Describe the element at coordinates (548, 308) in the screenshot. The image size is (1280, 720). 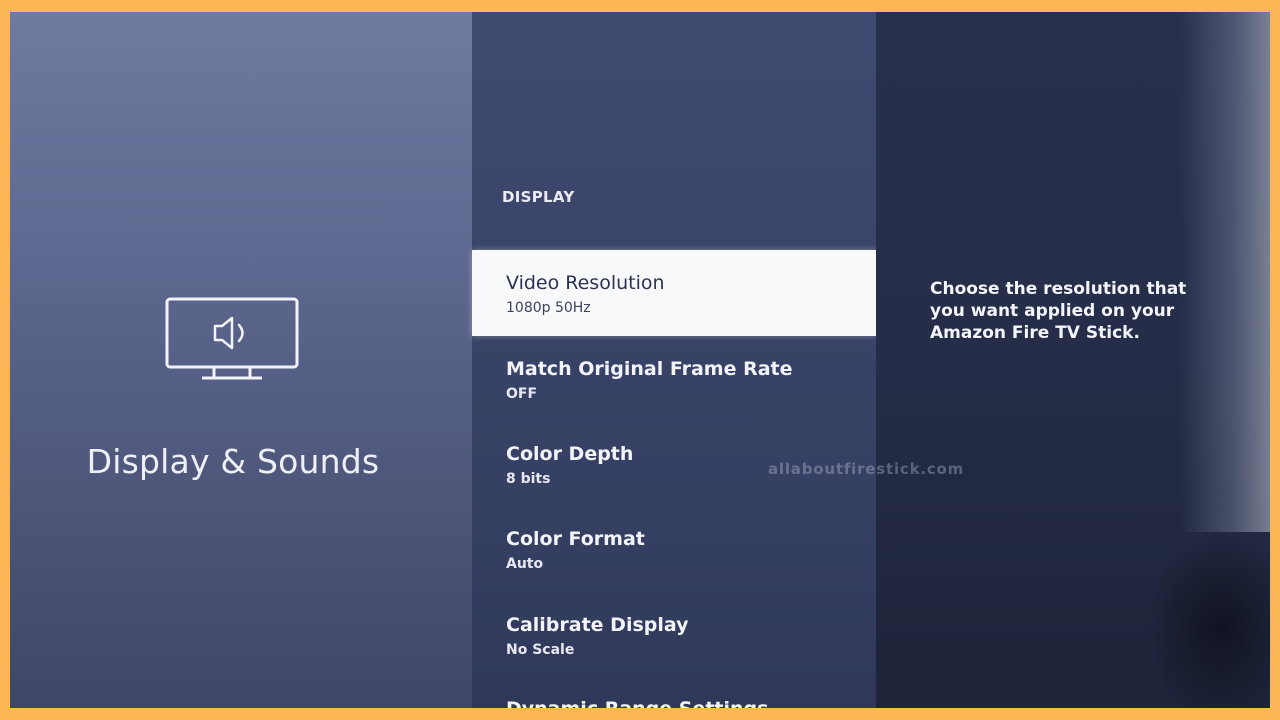
I see `menu-item-value: 1080p 50Hz` at that location.